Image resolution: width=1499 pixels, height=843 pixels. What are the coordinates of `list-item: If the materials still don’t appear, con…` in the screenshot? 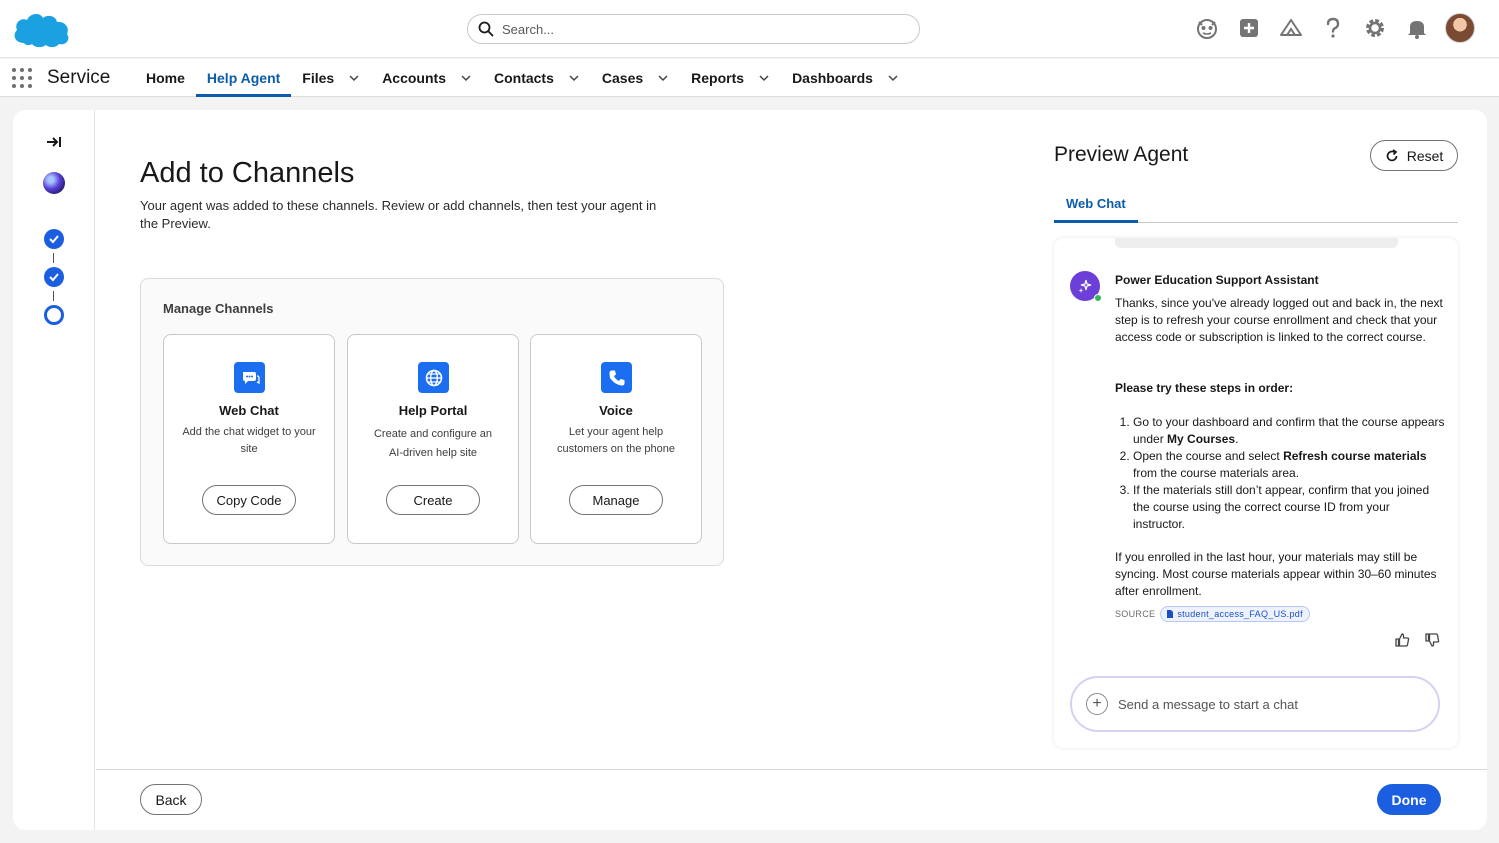 It's located at (1289, 507).